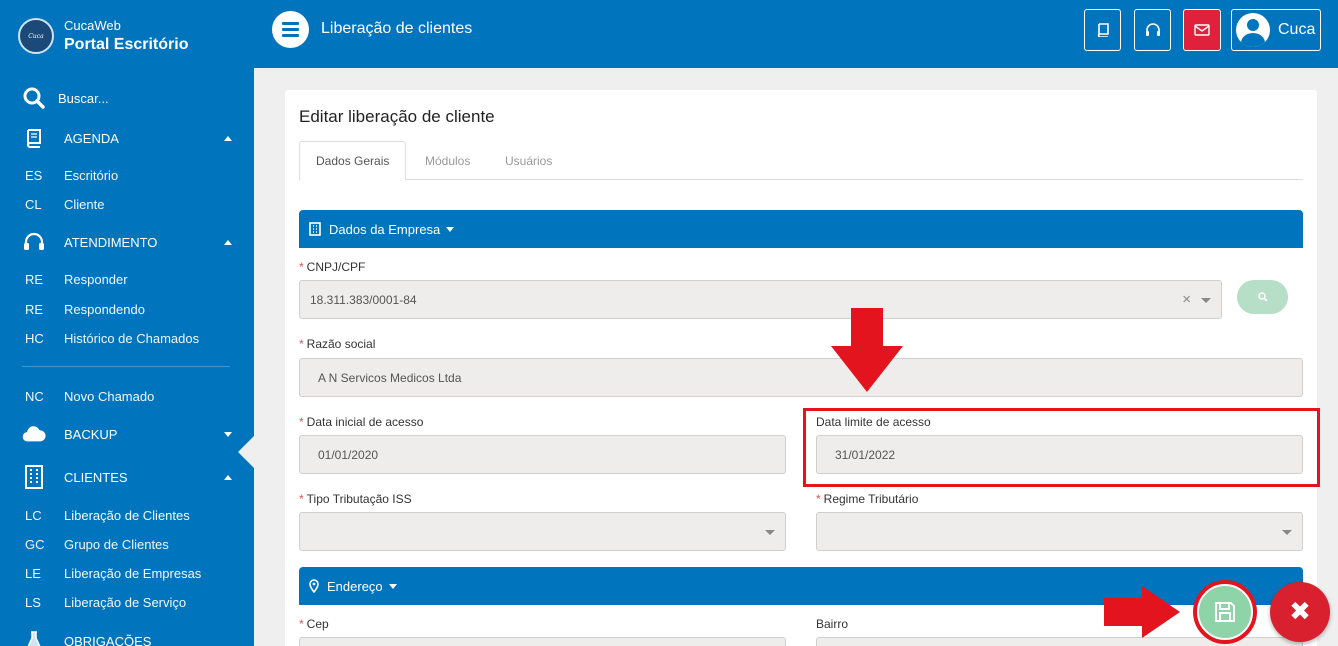 This screenshot has width=1338, height=646. I want to click on sidebar-section-label: CLIENTES, so click(96, 477).